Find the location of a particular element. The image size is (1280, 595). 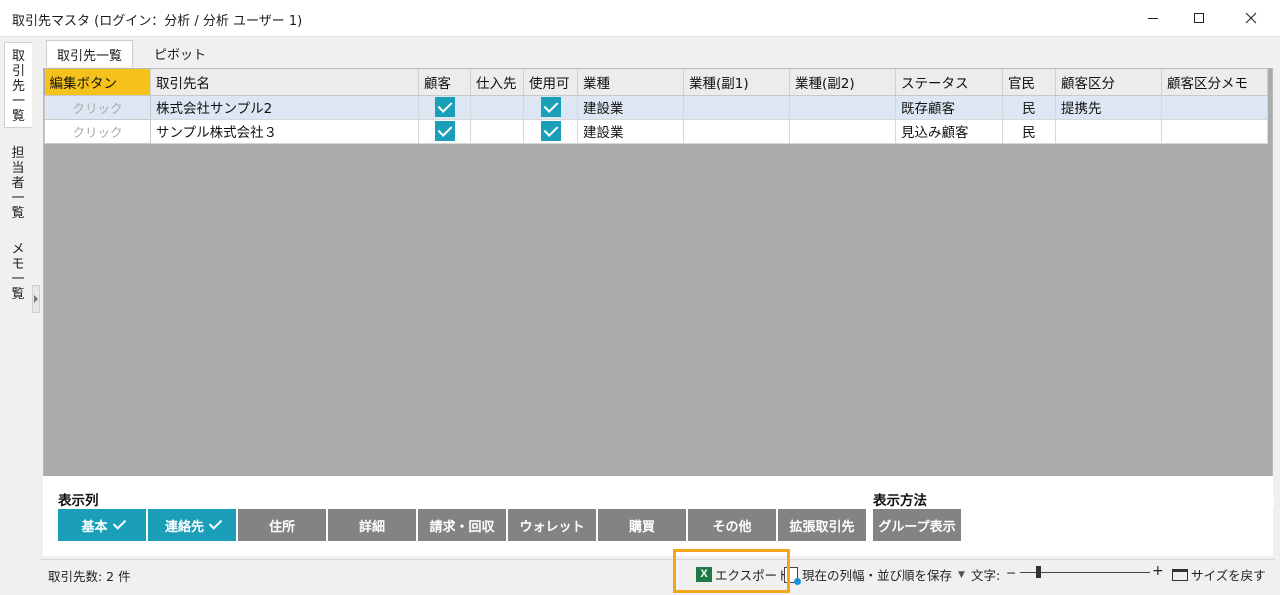

col-header-industry: 業種 is located at coordinates (630, 82).